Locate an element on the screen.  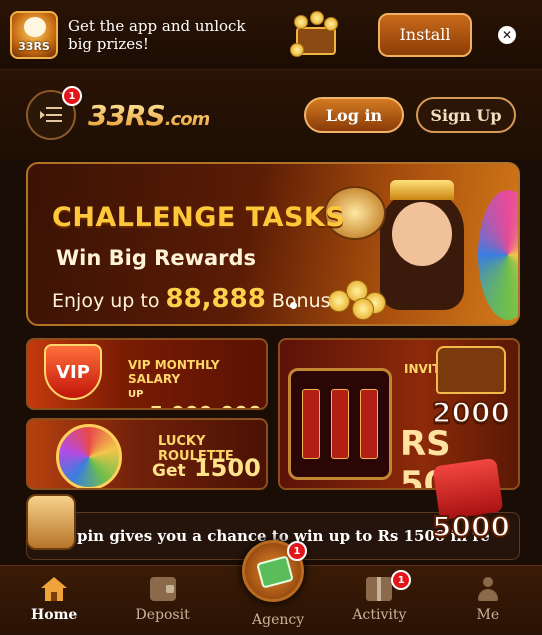
promo-title: CHALLENGE TASKS is located at coordinates (199, 217).